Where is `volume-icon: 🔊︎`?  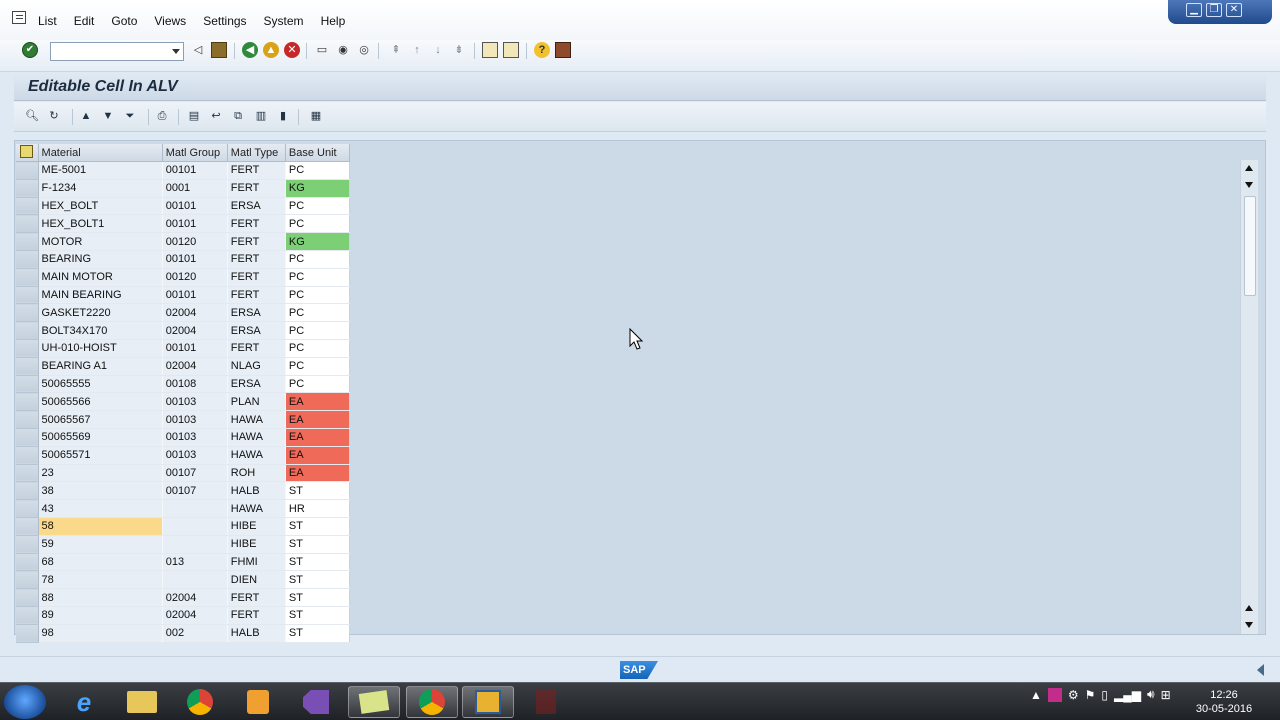
volume-icon: 🔊︎ is located at coordinates (1151, 694).